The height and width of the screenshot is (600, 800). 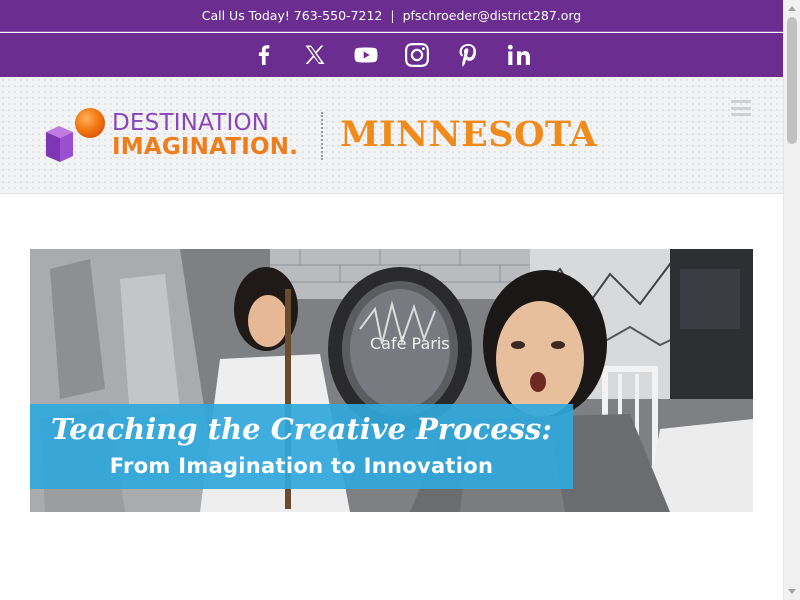 I want to click on scroll-up-arrow-icon, so click(x=792, y=8).